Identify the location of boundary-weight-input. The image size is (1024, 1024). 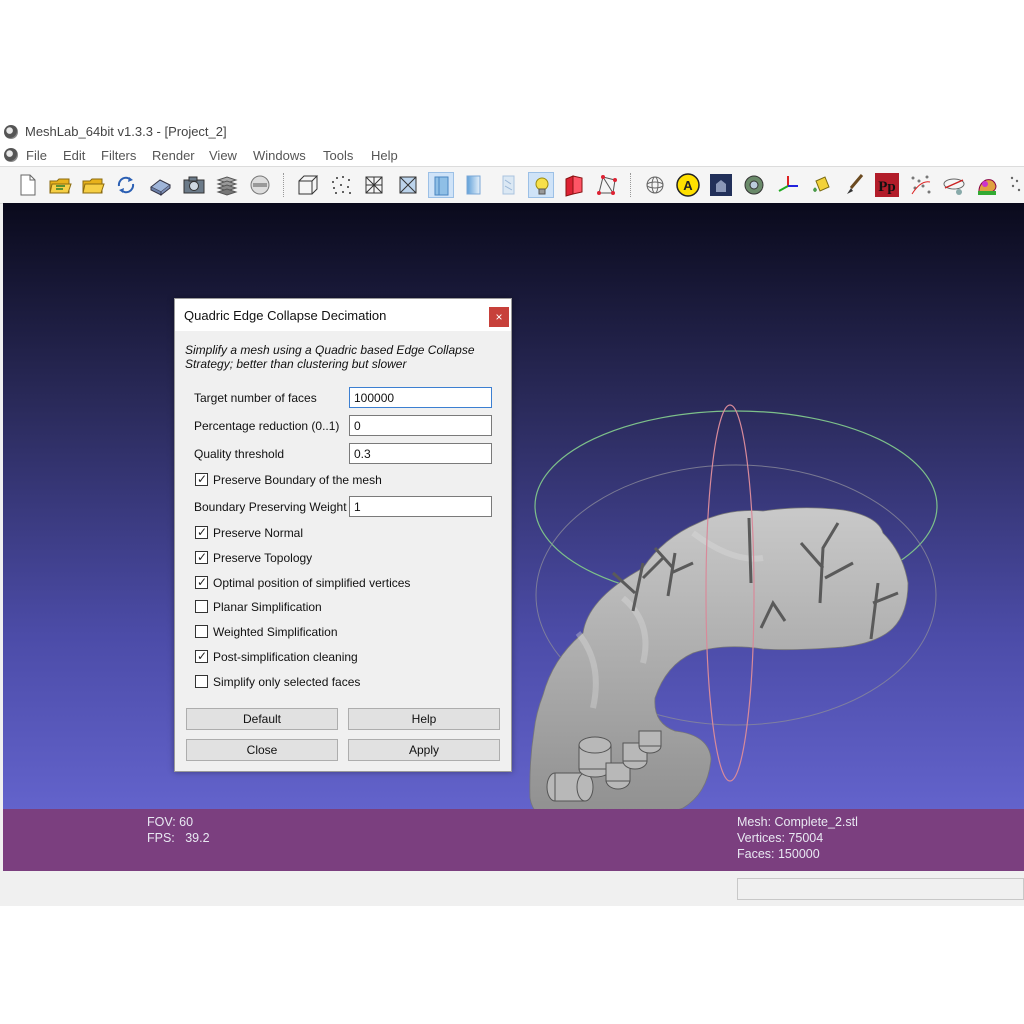
(420, 506).